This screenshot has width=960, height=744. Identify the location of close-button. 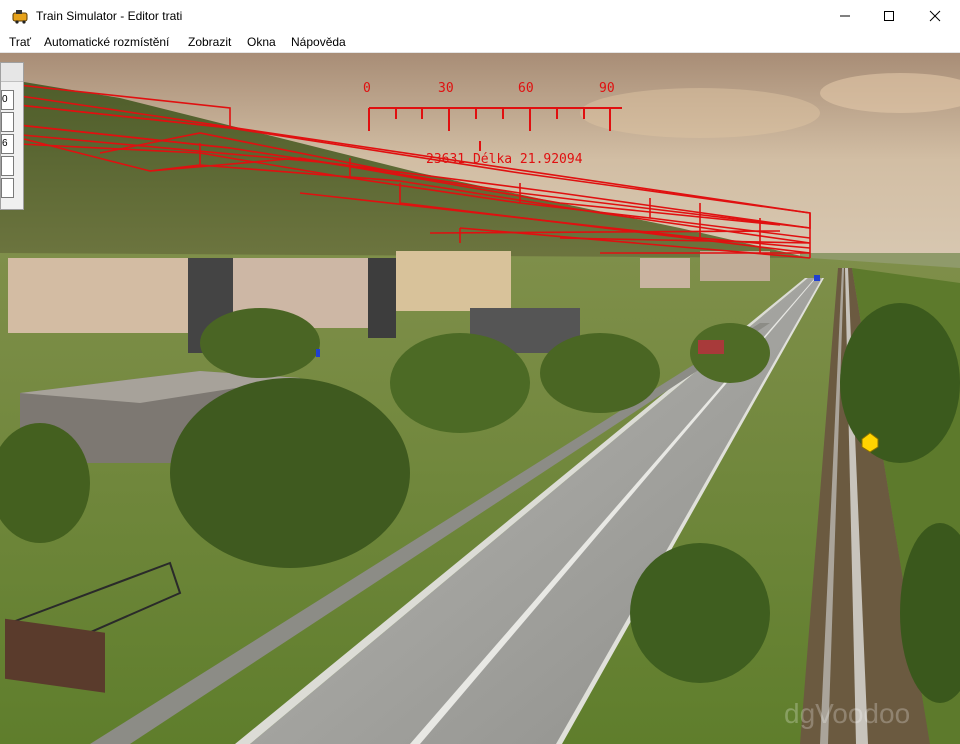
(935, 16).